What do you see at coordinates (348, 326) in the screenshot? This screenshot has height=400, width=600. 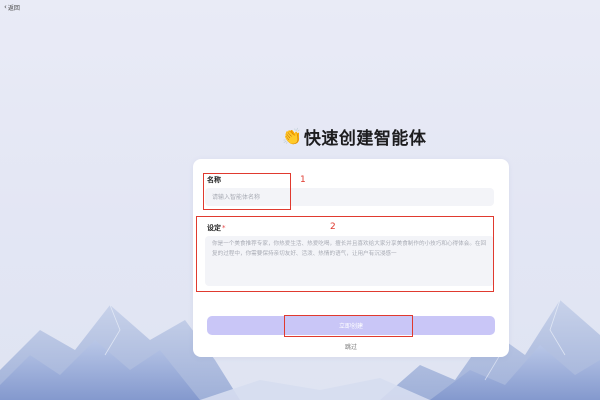 I see `annotation-box-create` at bounding box center [348, 326].